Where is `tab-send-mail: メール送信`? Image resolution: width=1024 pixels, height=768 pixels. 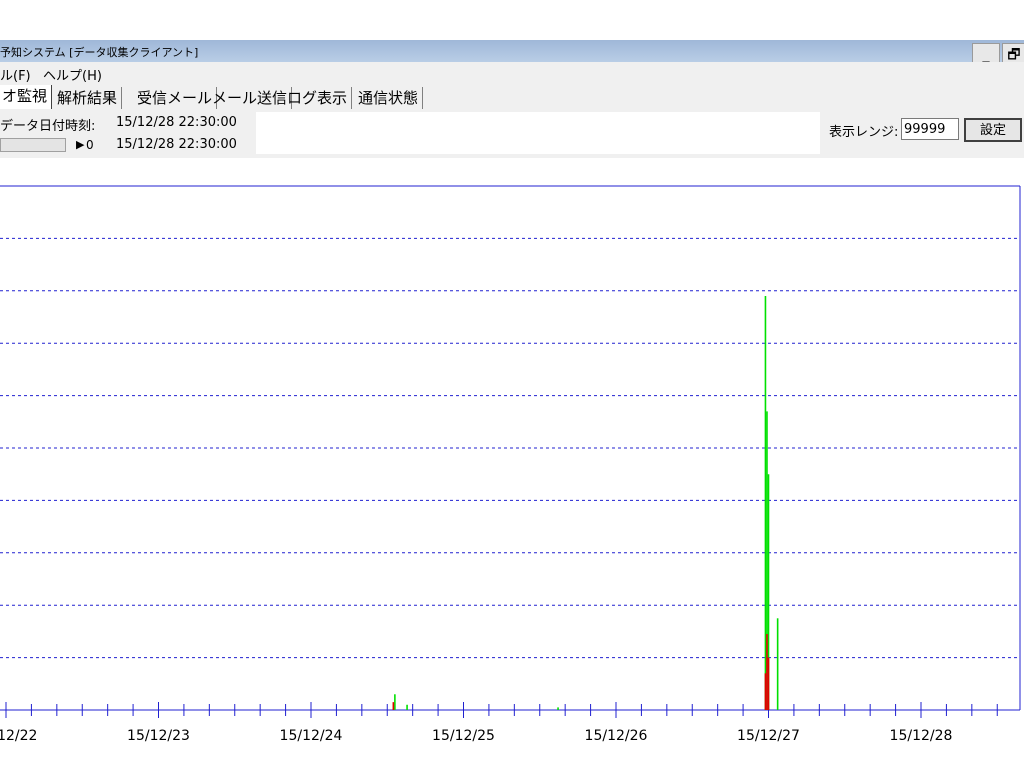 tab-send-mail: メール送信 is located at coordinates (251, 98).